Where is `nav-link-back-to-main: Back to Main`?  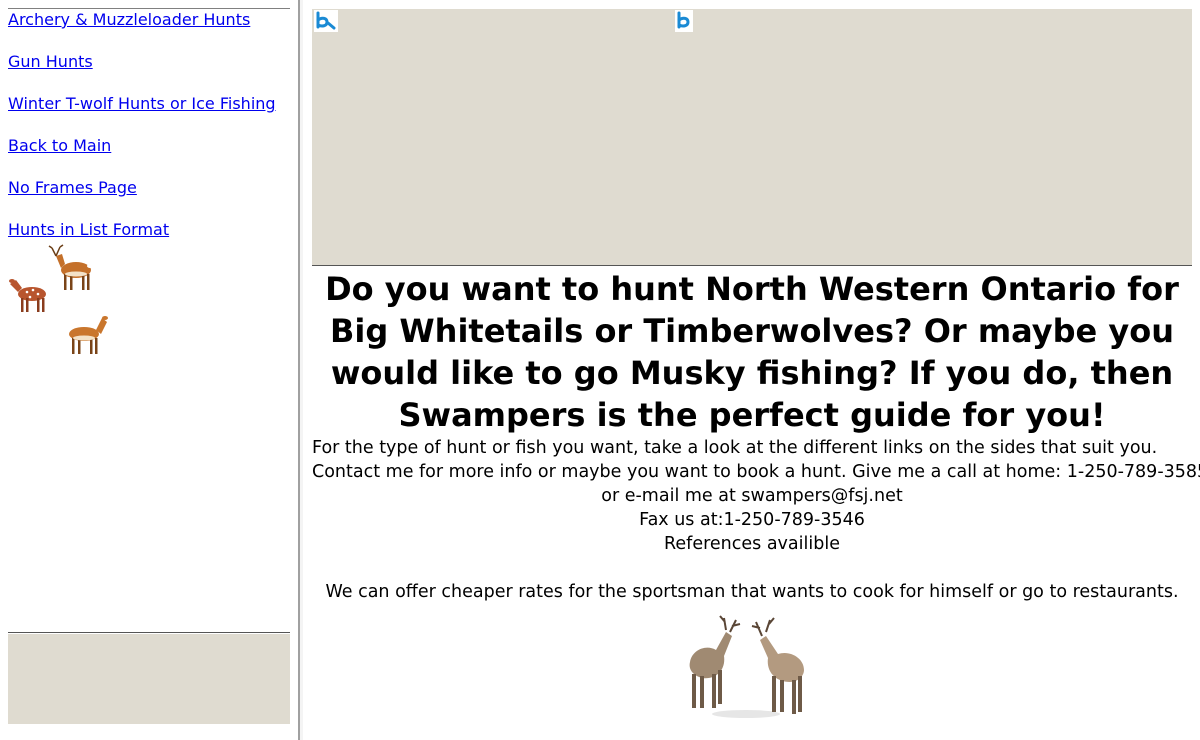 nav-link-back-to-main: Back to Main is located at coordinates (59, 146).